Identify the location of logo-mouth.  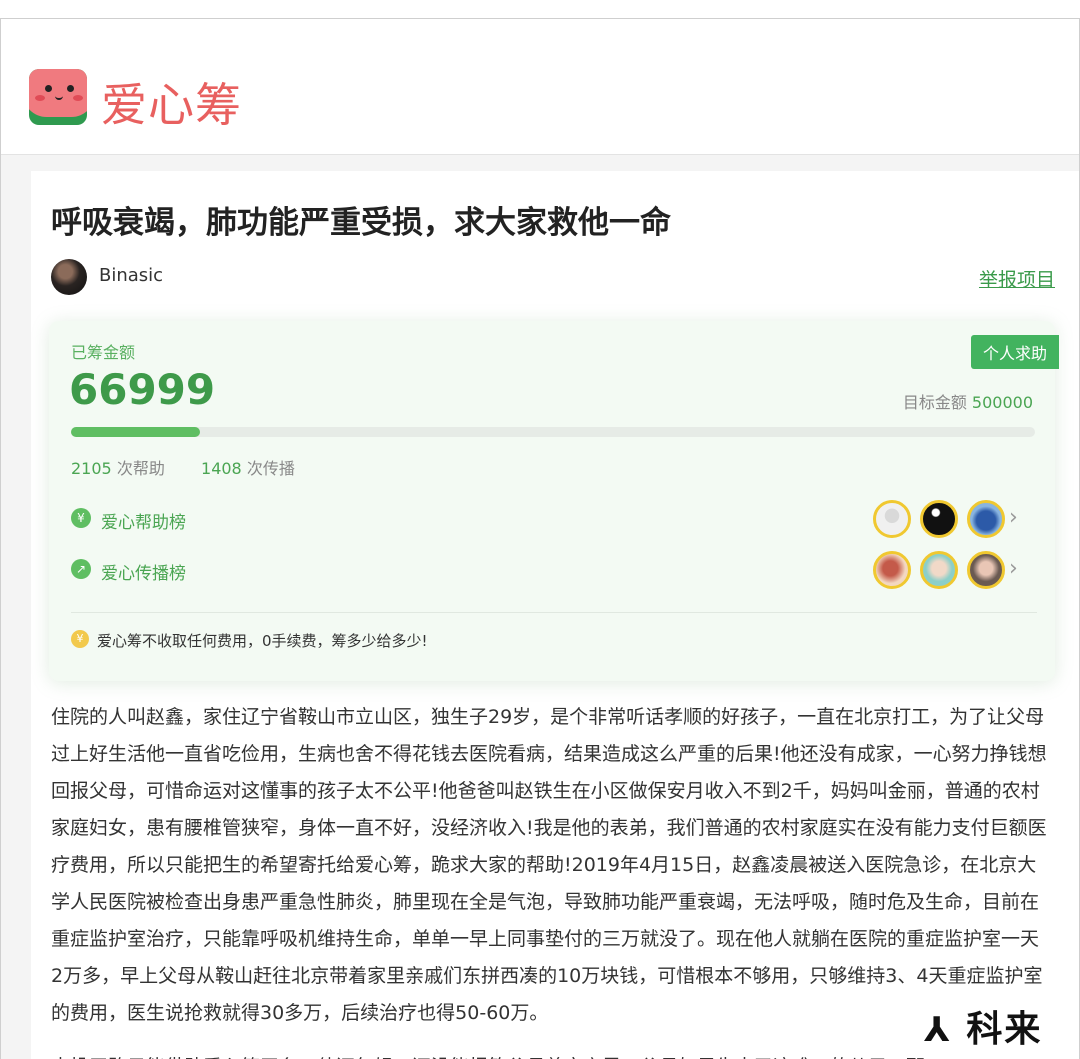
(59, 97).